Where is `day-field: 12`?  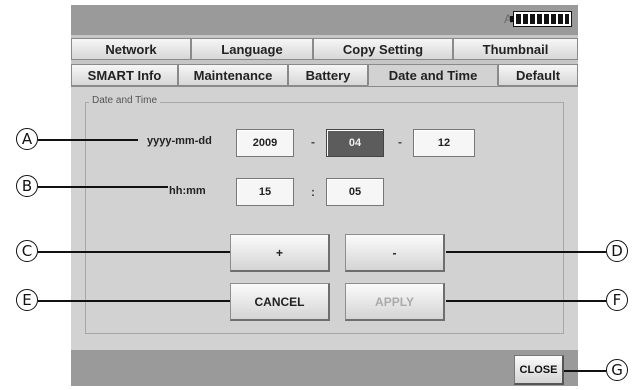
day-field: 12 is located at coordinates (444, 143).